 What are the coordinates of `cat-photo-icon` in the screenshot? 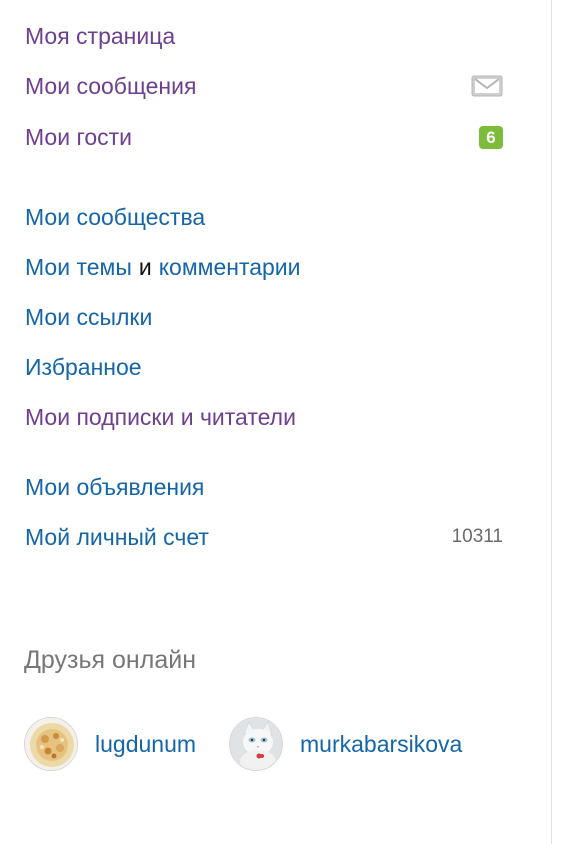 It's located at (256, 744).